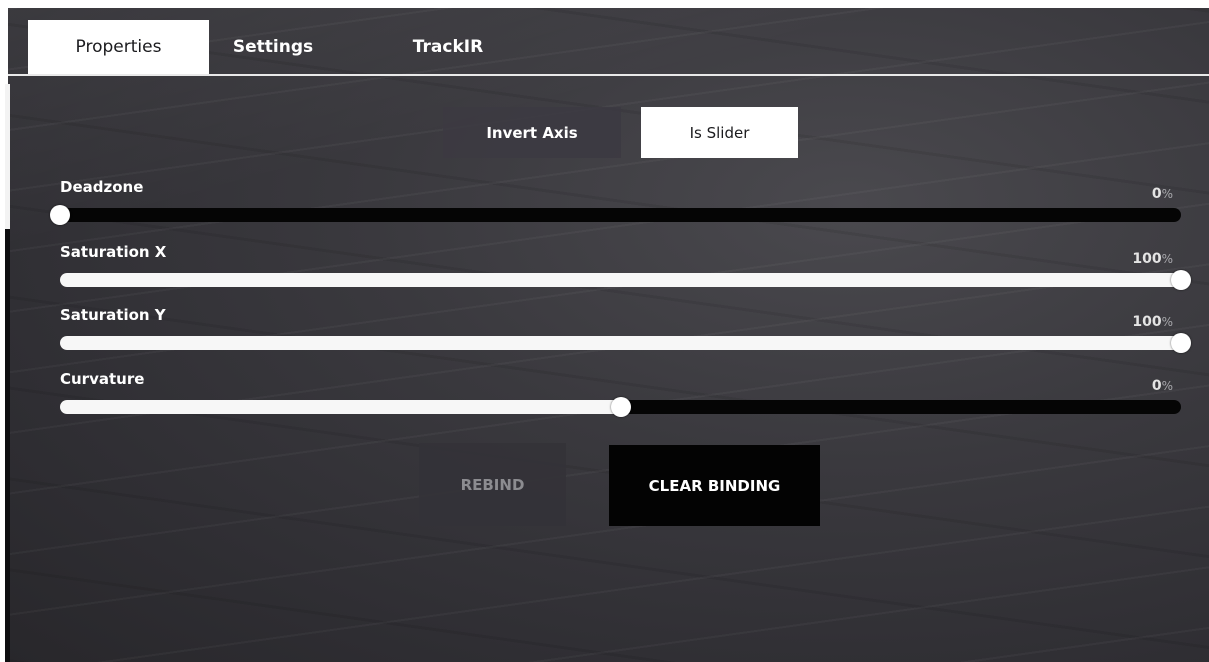 This screenshot has width=1209, height=662. I want to click on saturation-x-thumb, so click(1181, 280).